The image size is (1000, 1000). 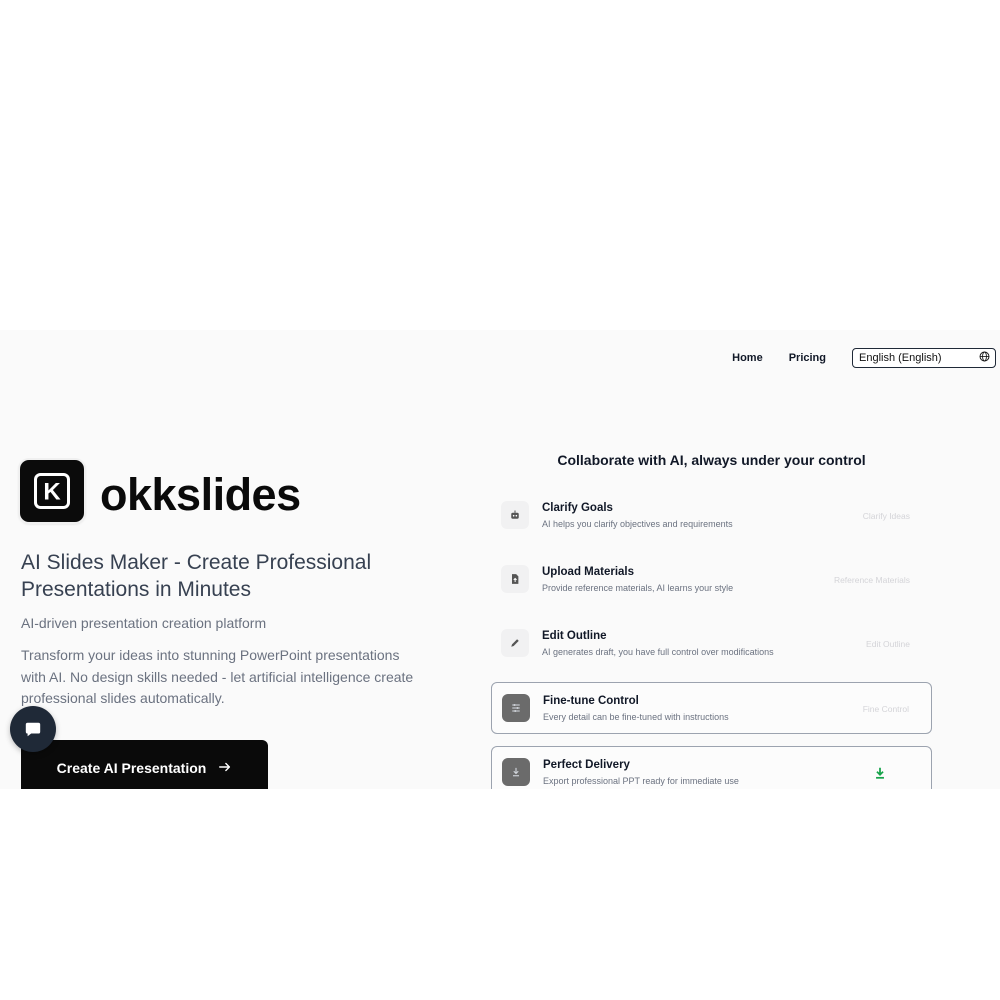 What do you see at coordinates (900, 358) in the screenshot?
I see `language-select-value: English (English)` at bounding box center [900, 358].